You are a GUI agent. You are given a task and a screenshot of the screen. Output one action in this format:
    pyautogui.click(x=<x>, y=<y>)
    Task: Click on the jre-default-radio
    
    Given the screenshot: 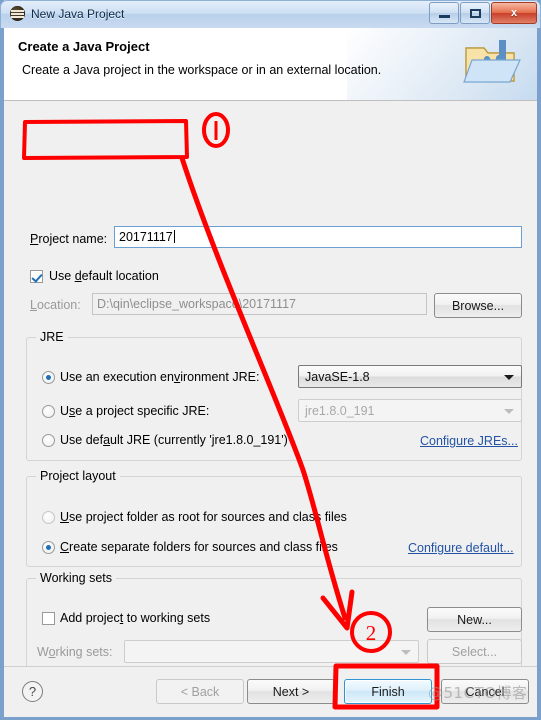 What is the action you would take?
    pyautogui.click(x=48, y=440)
    